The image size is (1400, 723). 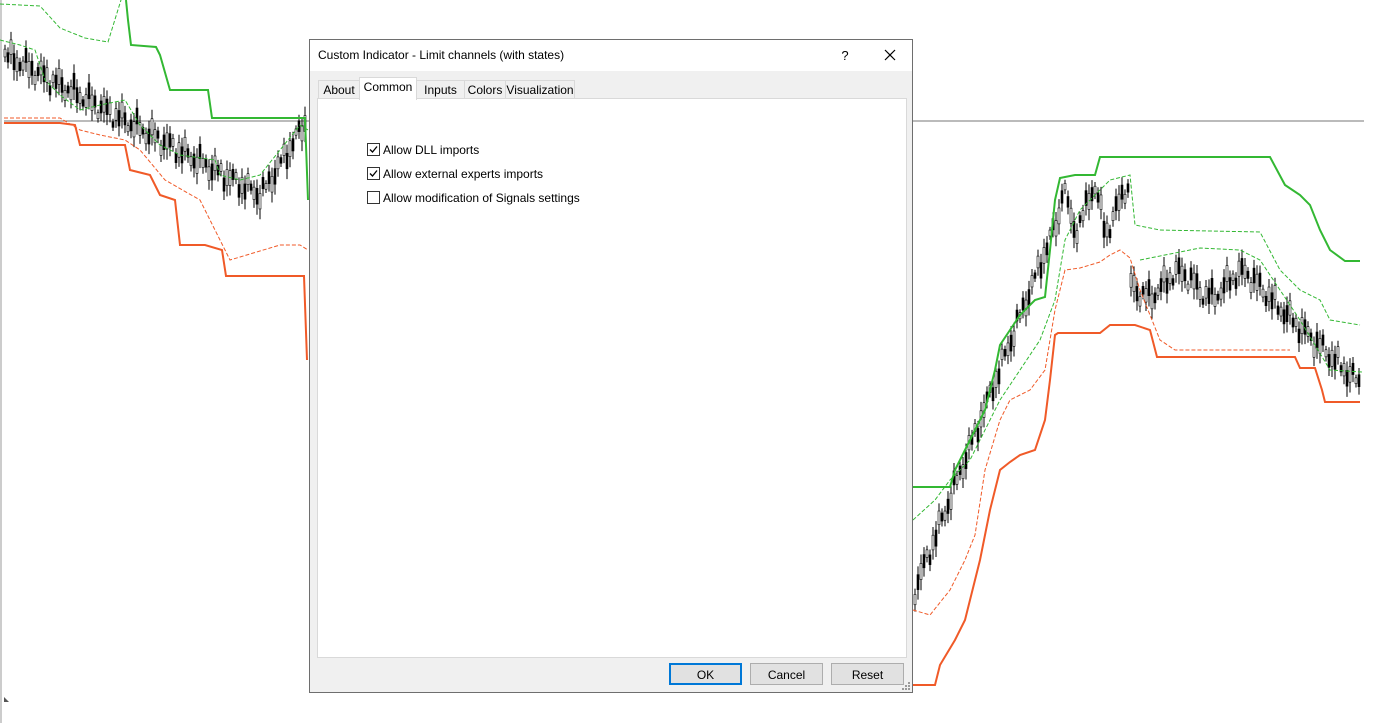 I want to click on lower-channel-line, so click(x=156, y=241).